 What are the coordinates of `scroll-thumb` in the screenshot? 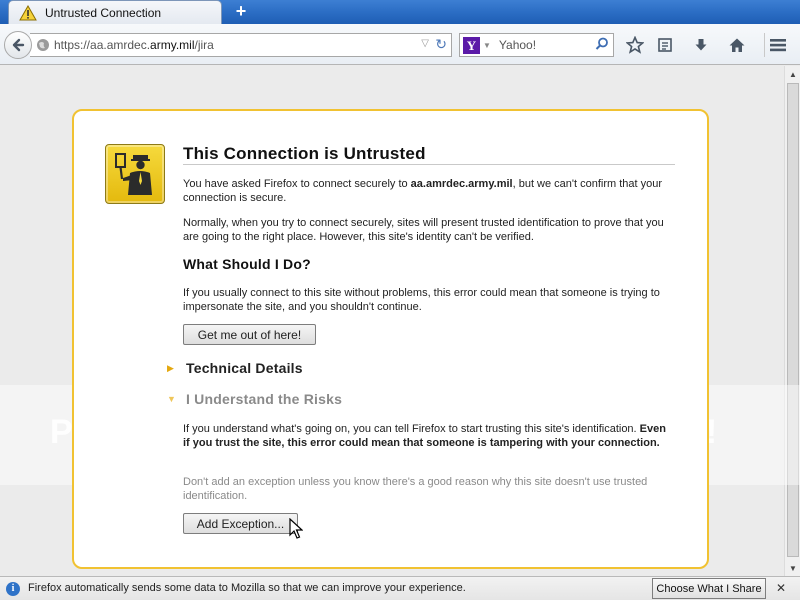 It's located at (793, 320).